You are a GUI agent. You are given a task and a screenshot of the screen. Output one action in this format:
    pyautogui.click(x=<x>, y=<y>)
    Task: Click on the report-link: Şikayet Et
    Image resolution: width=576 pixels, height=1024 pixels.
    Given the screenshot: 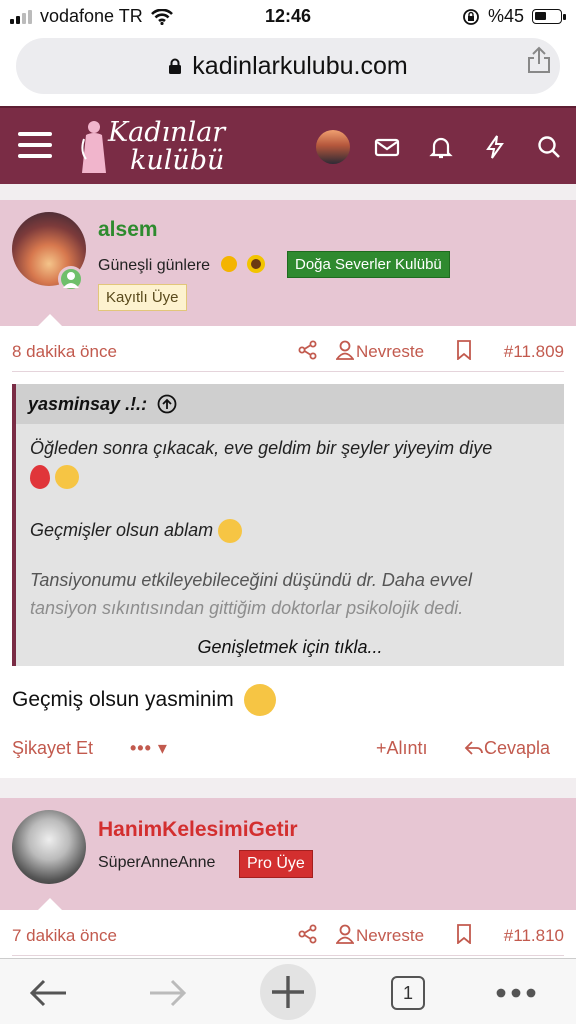 What is the action you would take?
    pyautogui.click(x=52, y=748)
    